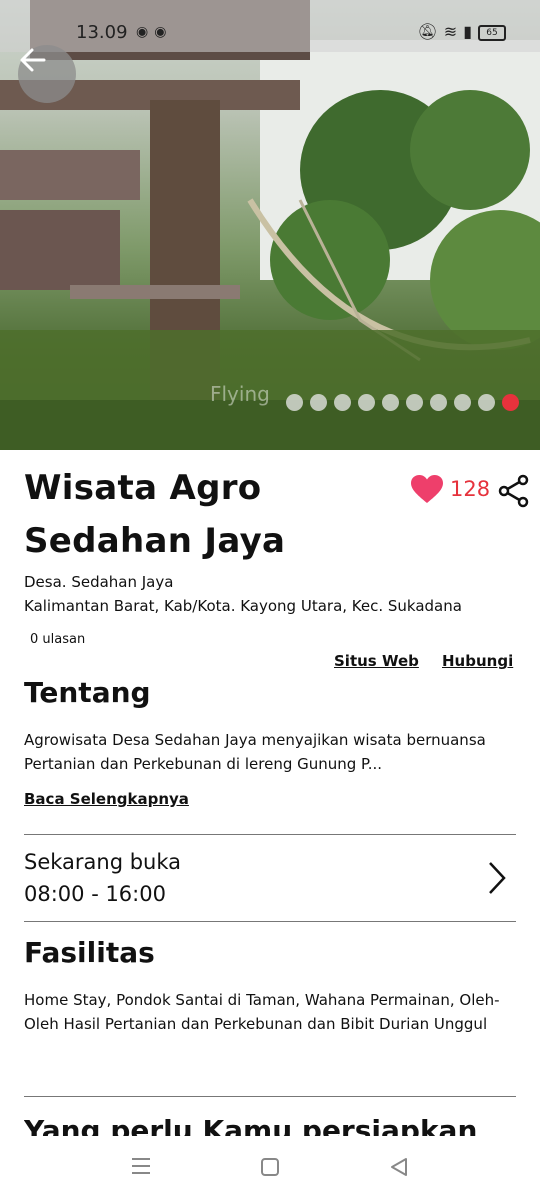 The width and height of the screenshot is (540, 1200). Describe the element at coordinates (57, 639) in the screenshot. I see `reviews-count: 0 ulasan` at that location.